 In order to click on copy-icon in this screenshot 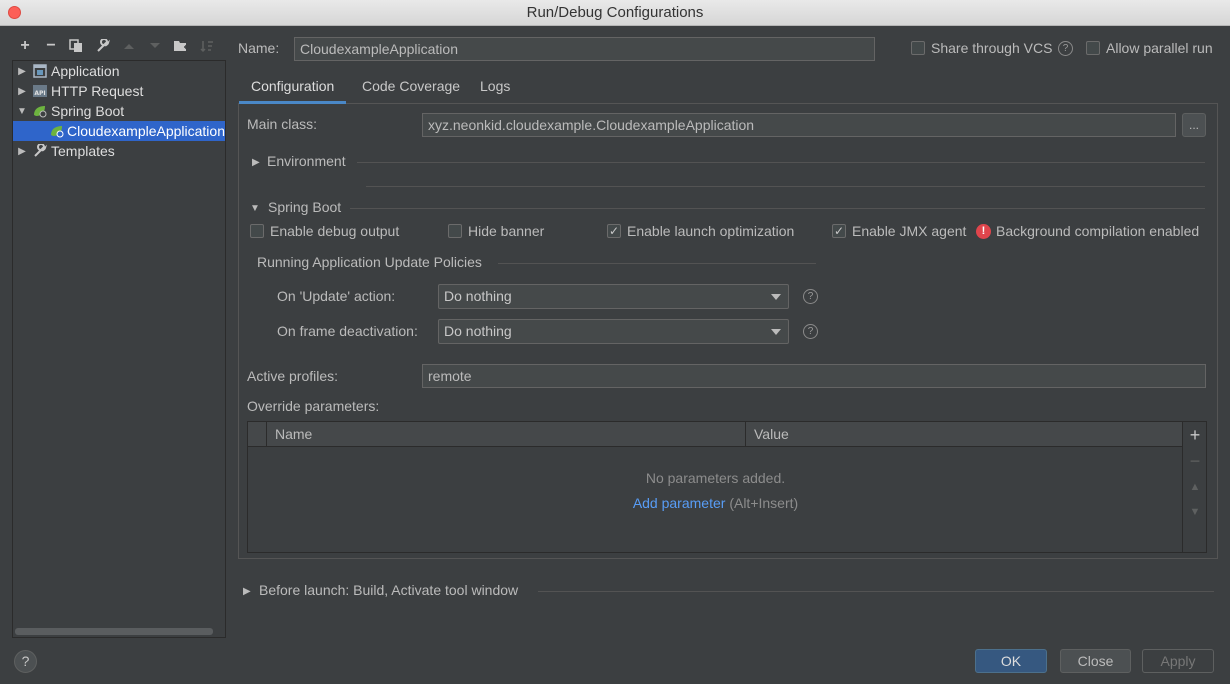, I will do `click(76, 46)`.